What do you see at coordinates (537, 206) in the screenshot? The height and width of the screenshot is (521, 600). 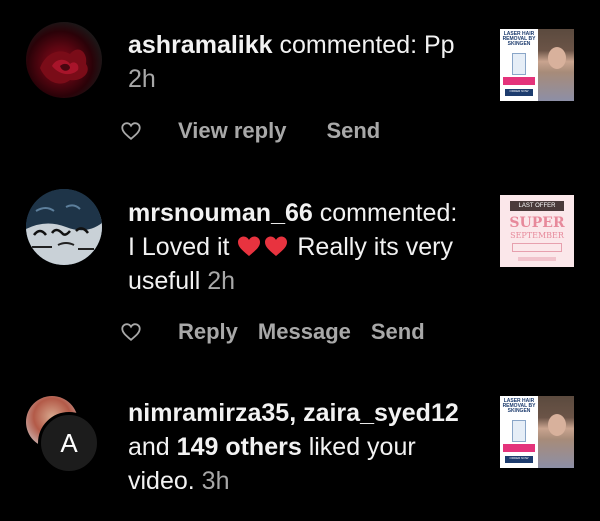 I see `last-offer-label: LAST OFFER` at bounding box center [537, 206].